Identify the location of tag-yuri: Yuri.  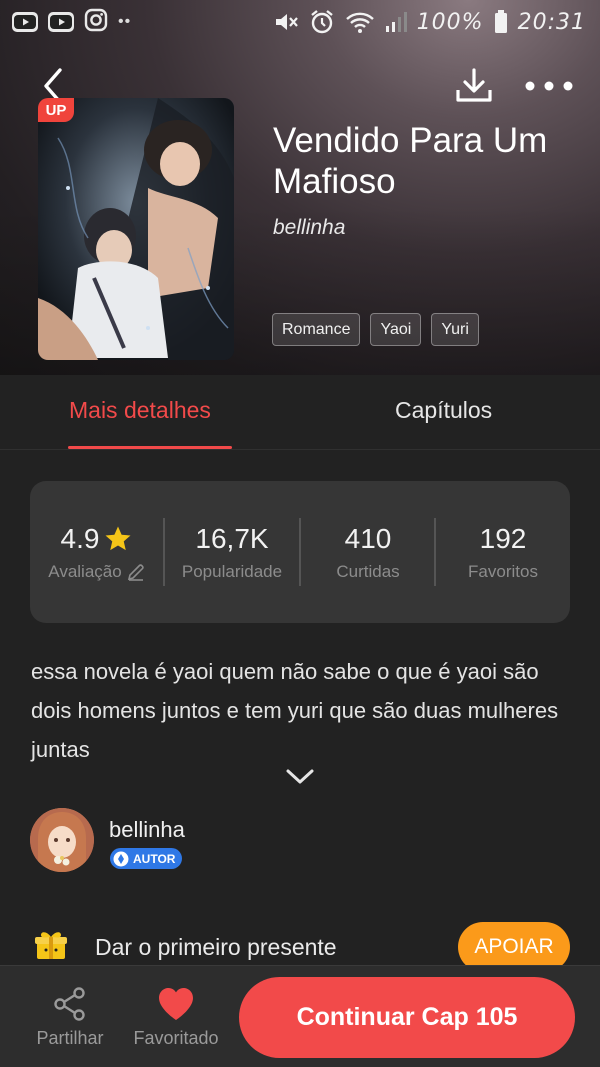
(455, 329).